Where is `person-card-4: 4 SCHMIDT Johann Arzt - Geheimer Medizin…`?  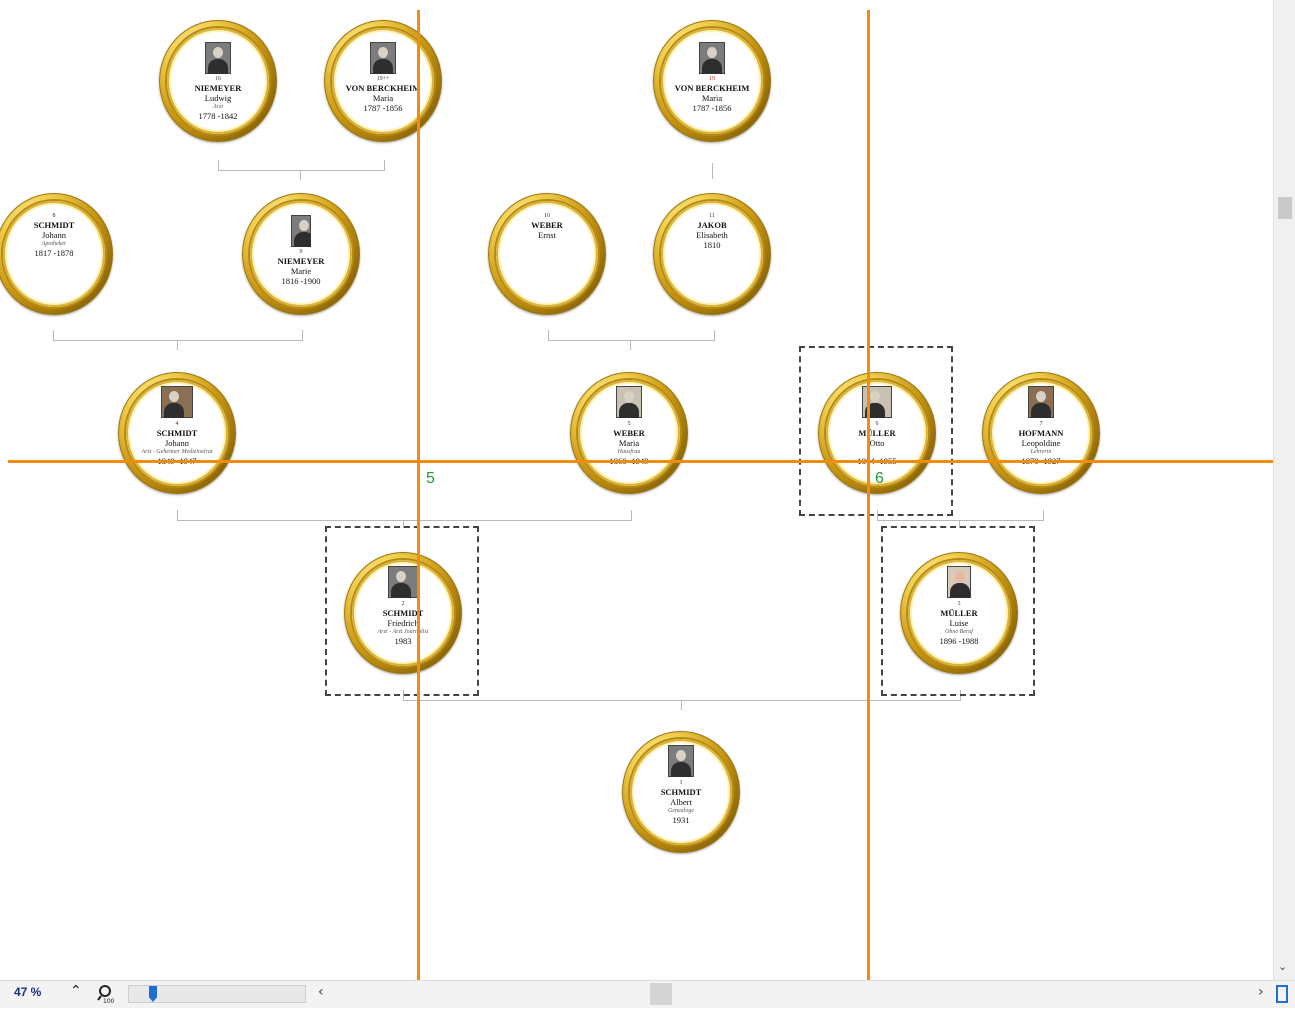
person-card-4: 4 SCHMIDT Johann Arzt - Geheimer Medizin… is located at coordinates (177, 433).